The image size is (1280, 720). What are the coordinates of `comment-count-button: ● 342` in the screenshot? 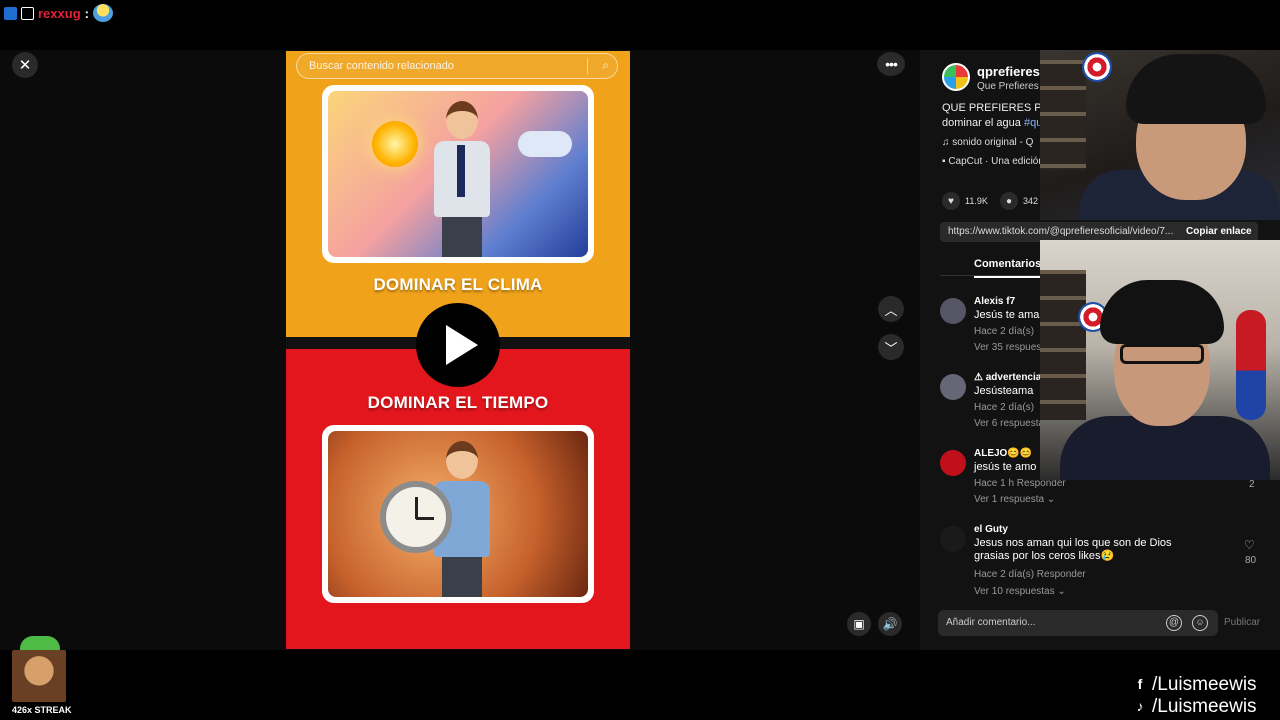 It's located at (1019, 201).